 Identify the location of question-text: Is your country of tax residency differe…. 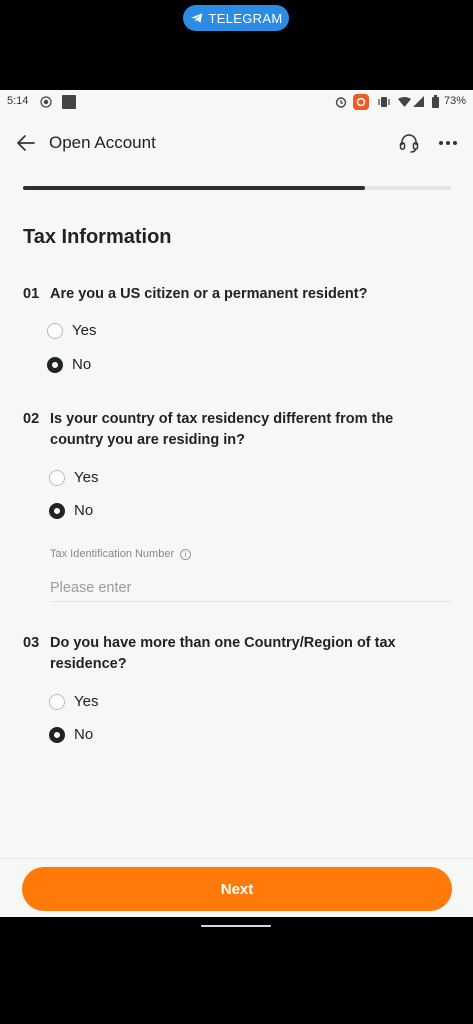
(222, 429).